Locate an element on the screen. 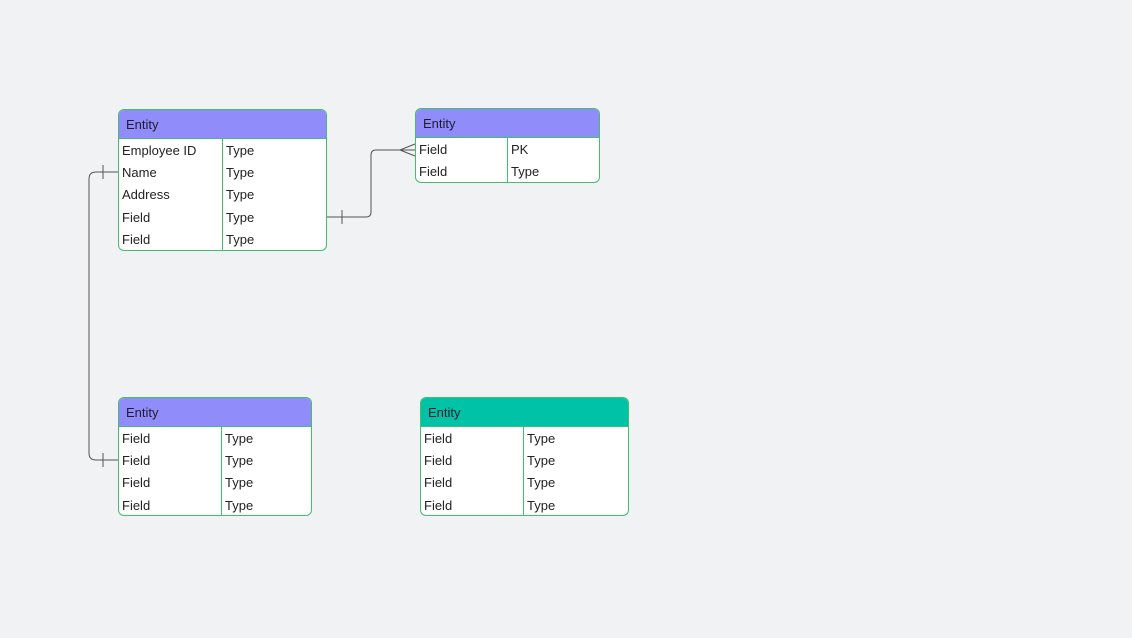  table-row: Employee ID Type is located at coordinates (222, 150).